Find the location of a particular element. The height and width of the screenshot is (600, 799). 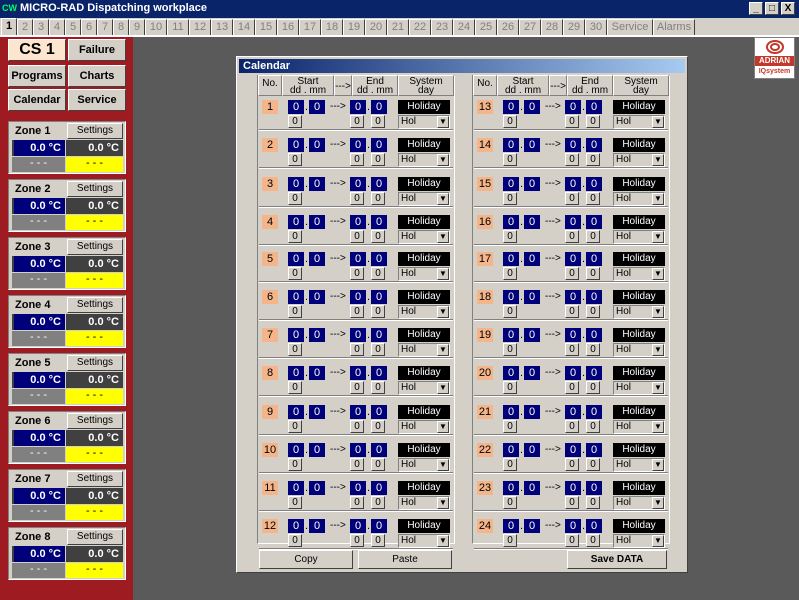

tab-20: 20 is located at coordinates (376, 27).